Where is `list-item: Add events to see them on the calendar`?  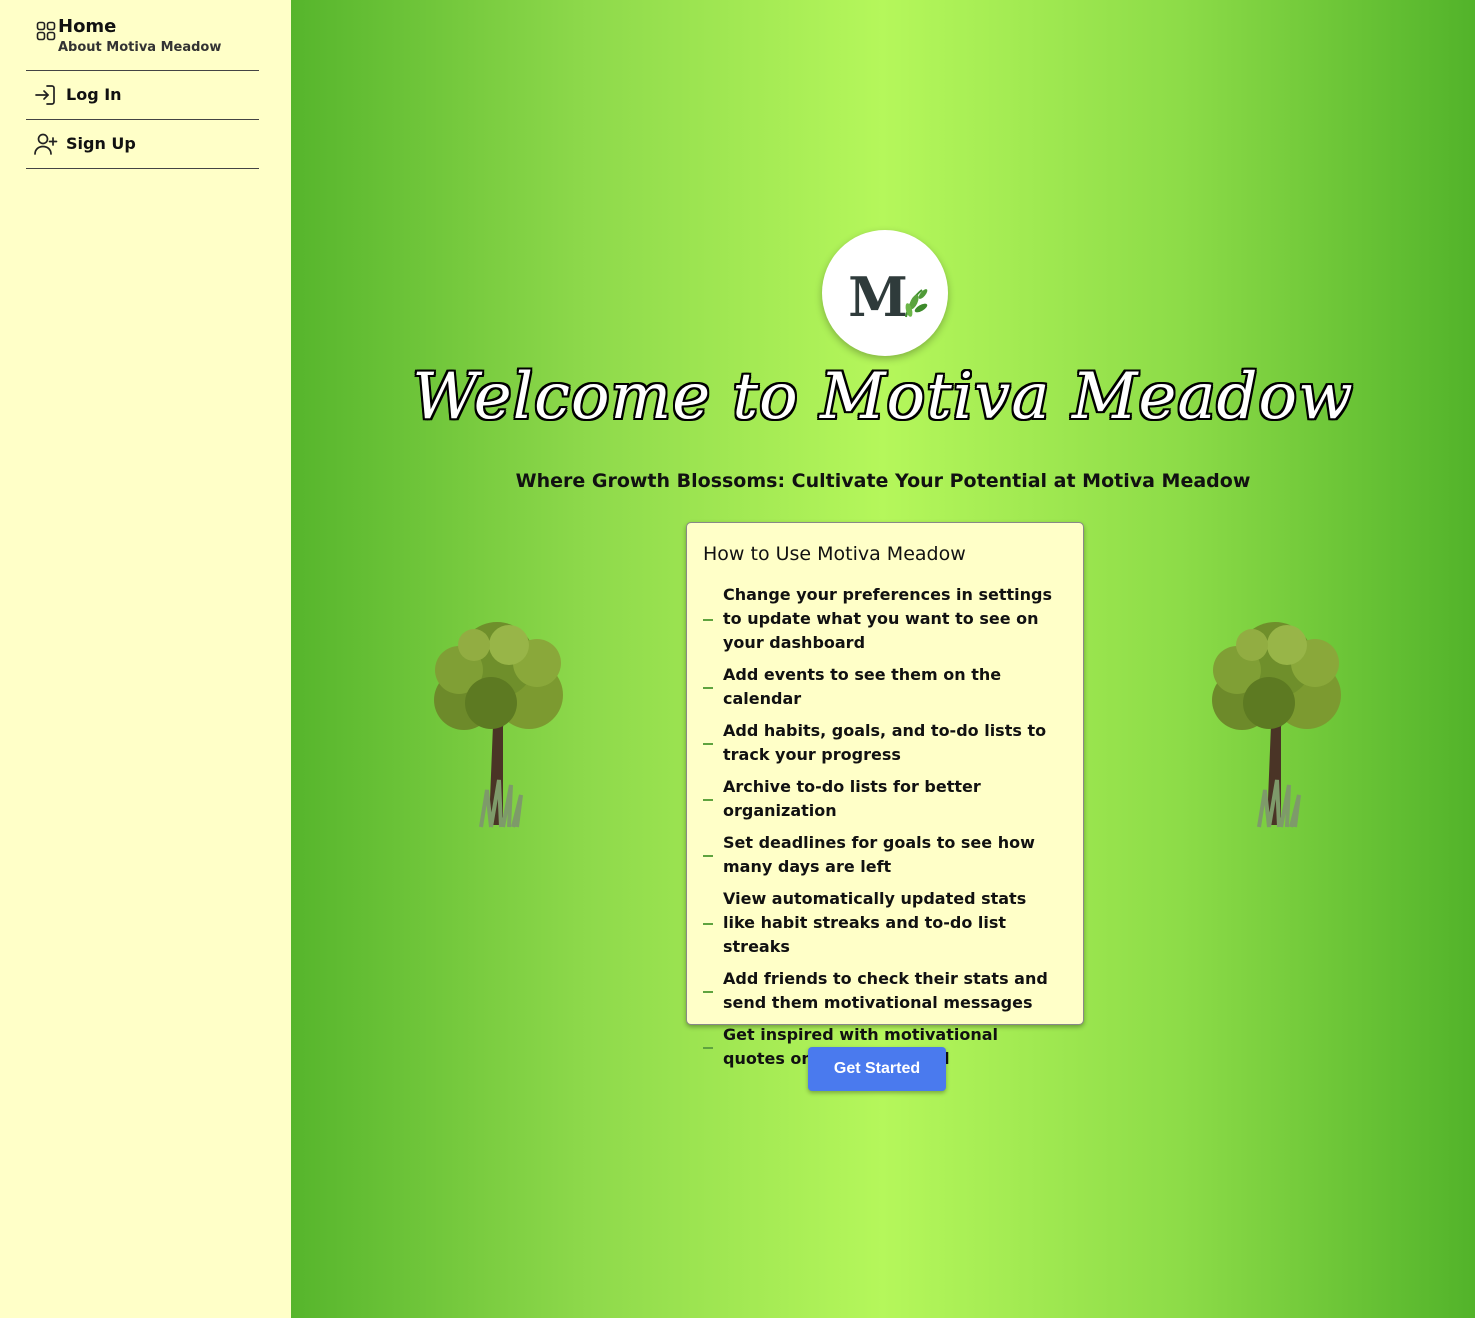
list-item: Add events to see them on the calendar is located at coordinates (883, 687).